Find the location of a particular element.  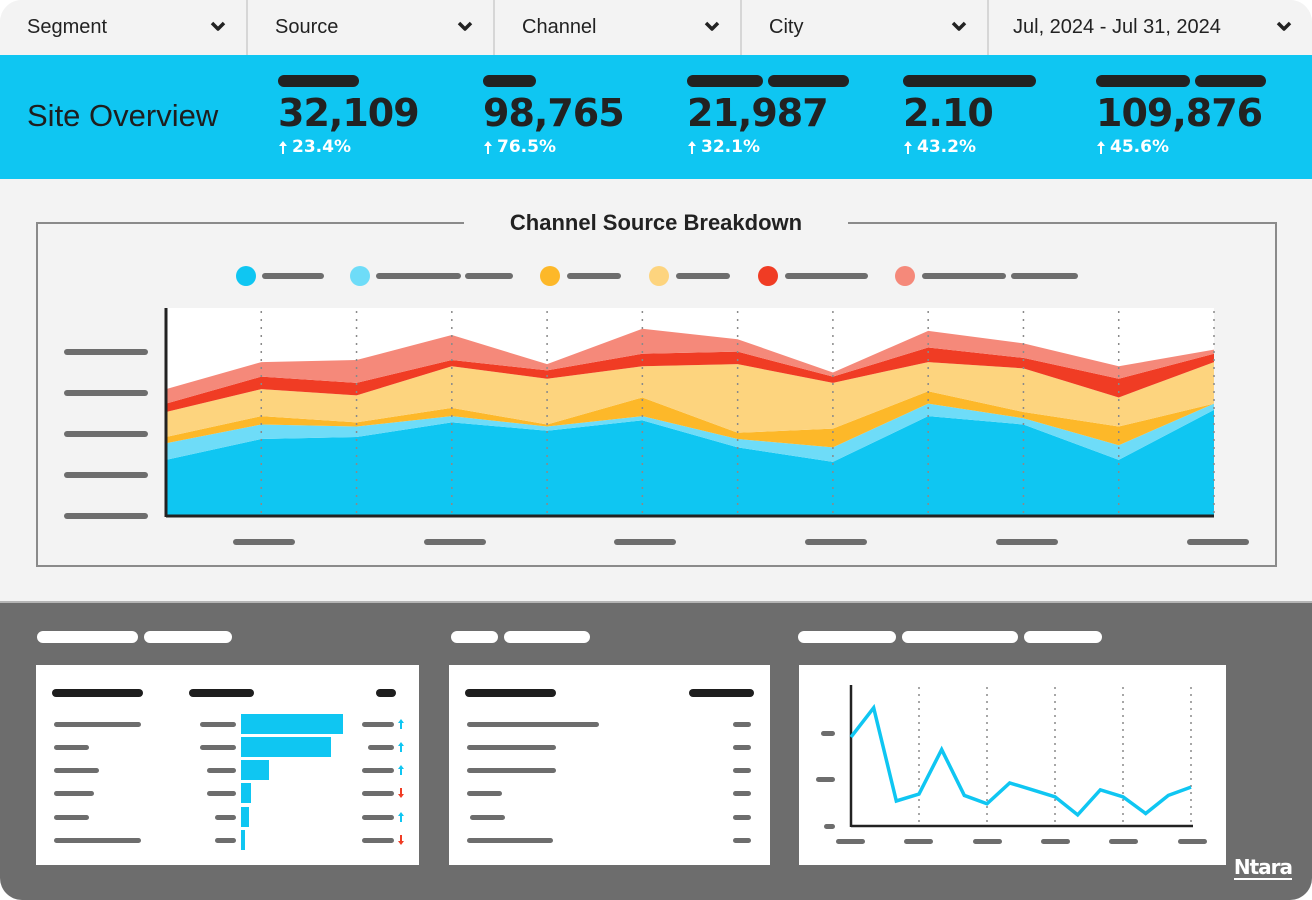

kpi-value: 21,987 is located at coordinates (758, 113).